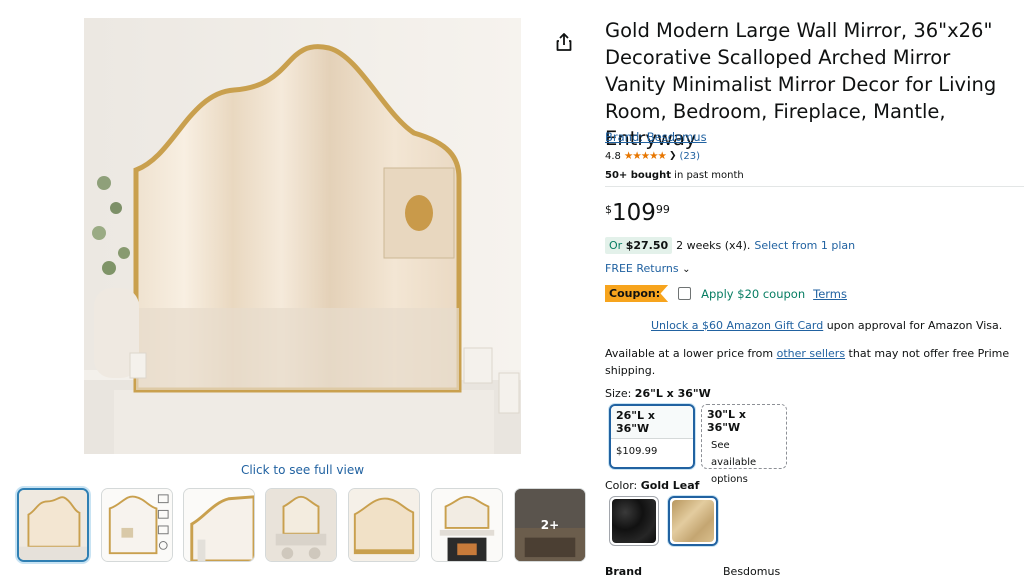 The image size is (1024, 583). What do you see at coordinates (645, 156) in the screenshot?
I see `star-rating-icon: ★★★★★` at bounding box center [645, 156].